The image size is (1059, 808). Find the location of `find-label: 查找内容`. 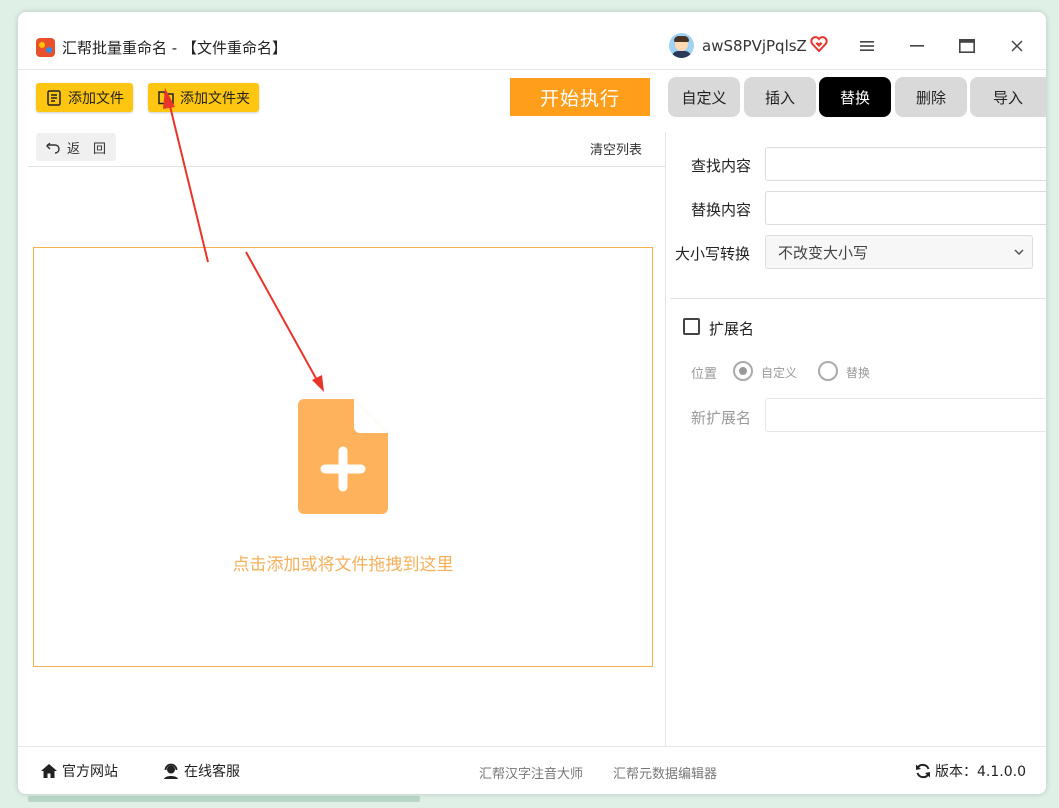

find-label: 查找内容 is located at coordinates (721, 166).